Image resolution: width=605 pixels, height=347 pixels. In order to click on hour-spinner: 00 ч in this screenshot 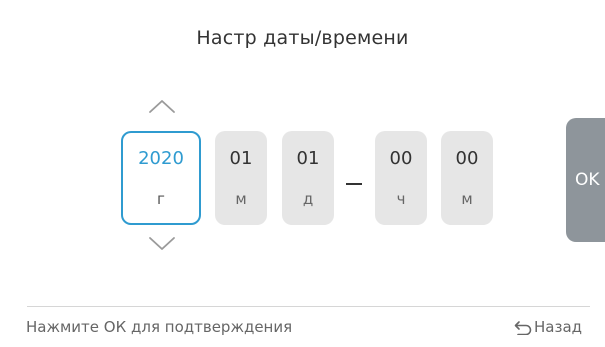, I will do `click(401, 178)`.